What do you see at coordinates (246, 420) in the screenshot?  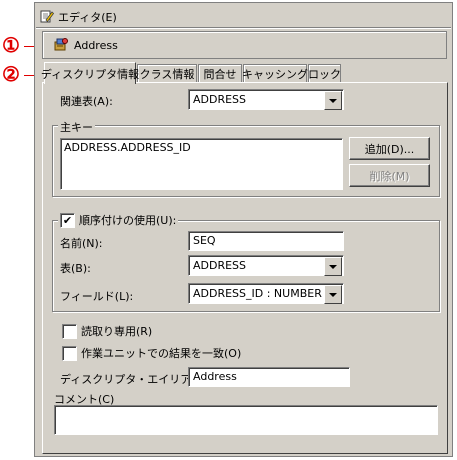 I see `comment-field` at bounding box center [246, 420].